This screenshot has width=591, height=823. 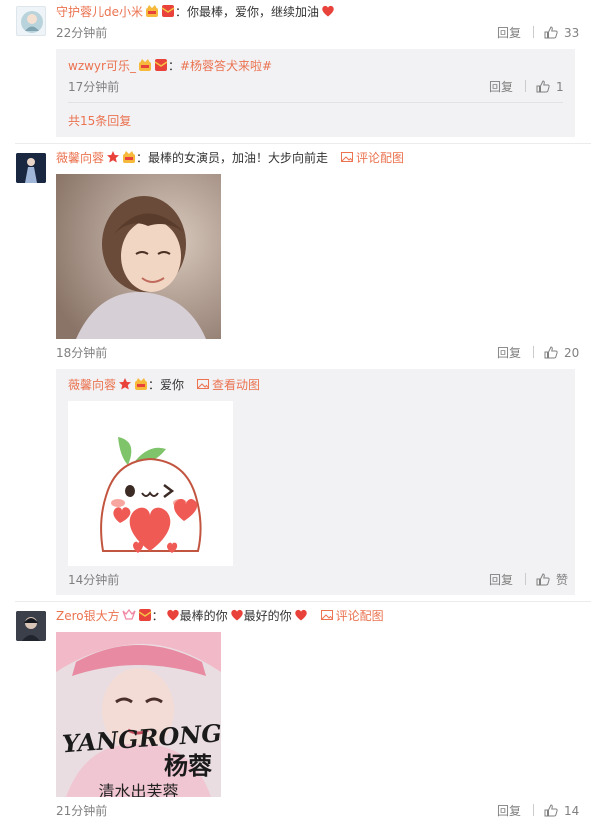 I want to click on like-button: 1, so click(x=550, y=87).